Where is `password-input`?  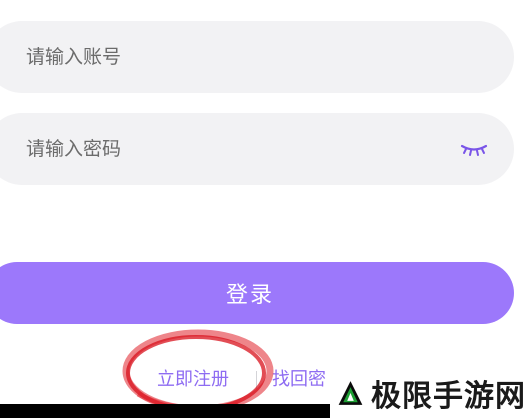 password-input is located at coordinates (226, 149).